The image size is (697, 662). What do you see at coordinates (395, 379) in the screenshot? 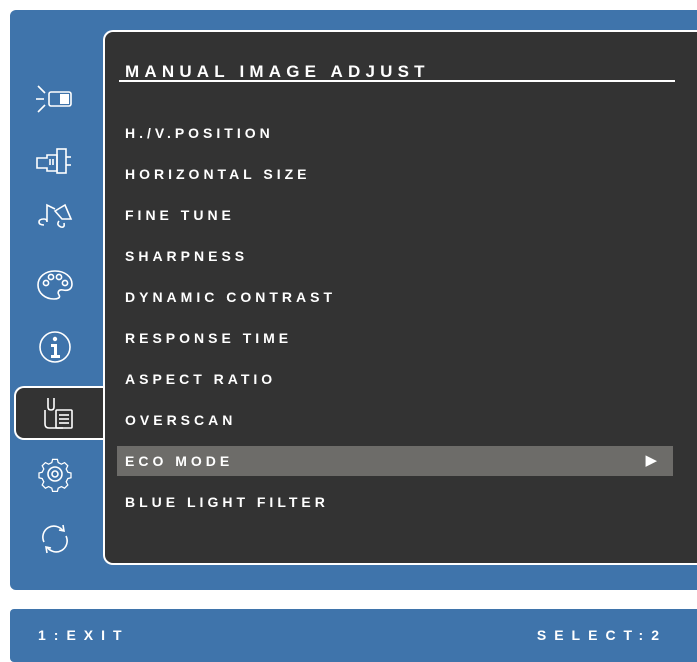
I see `menu-item-aspect-ratio: ASPECT RATIO` at bounding box center [395, 379].